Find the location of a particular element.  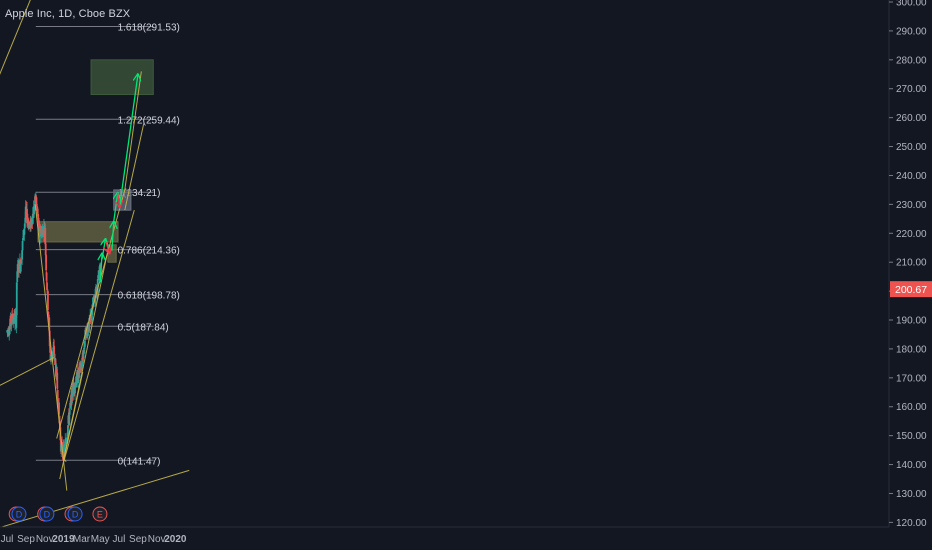

fib-level-label: 0.5(187.84) is located at coordinates (143, 327).